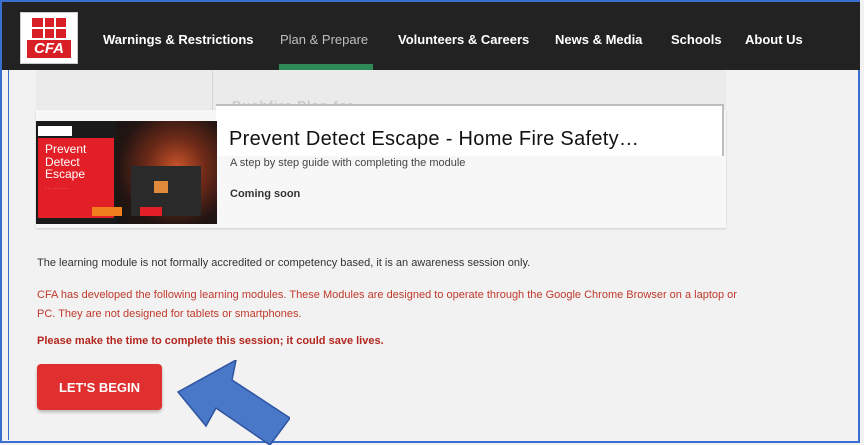  I want to click on thumbnail-red-button, so click(151, 211).